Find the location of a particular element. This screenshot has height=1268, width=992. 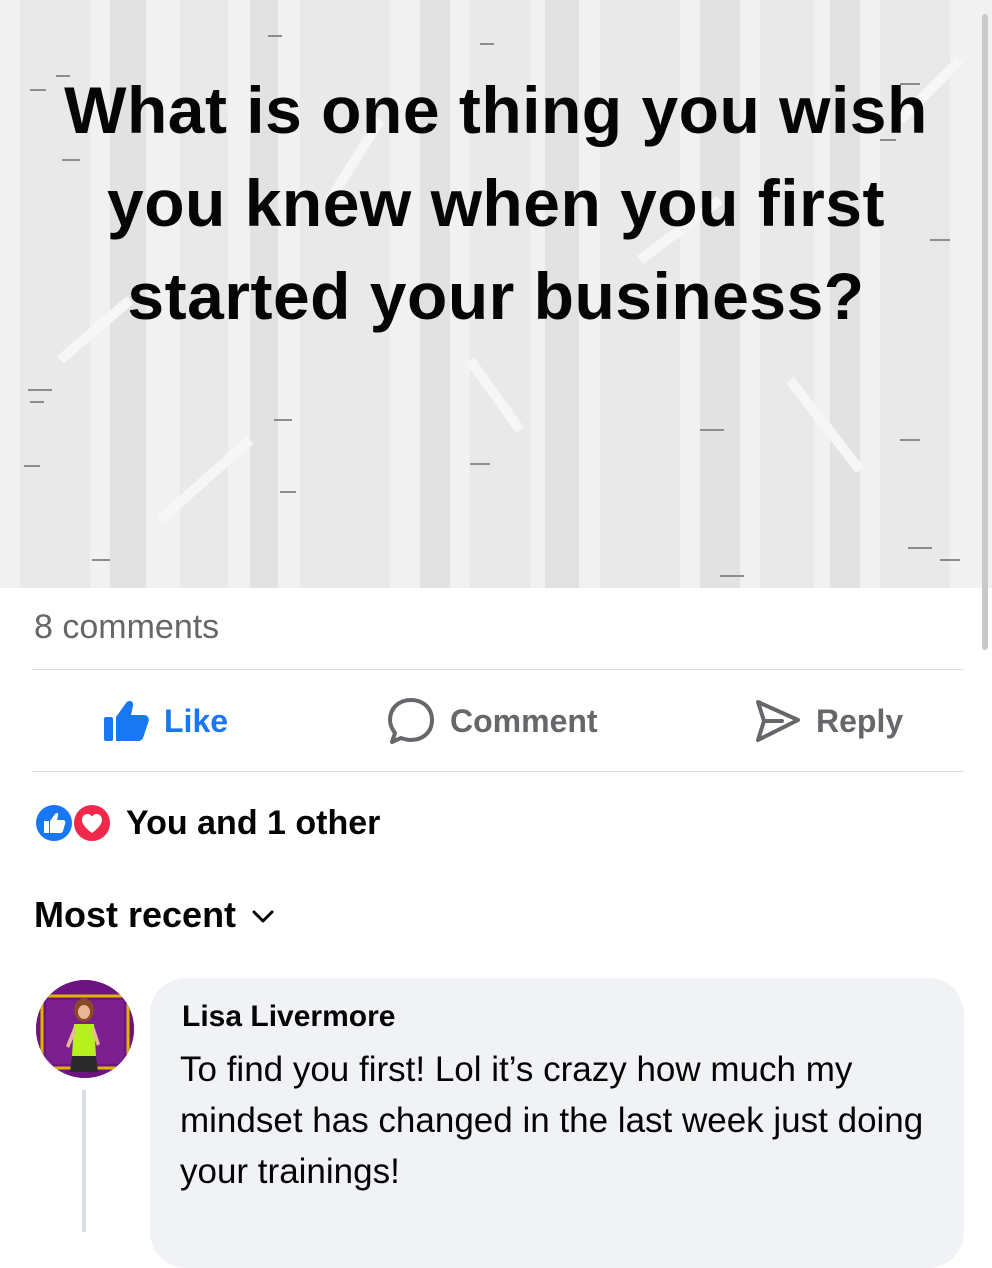

like-button: Like is located at coordinates (165, 721).